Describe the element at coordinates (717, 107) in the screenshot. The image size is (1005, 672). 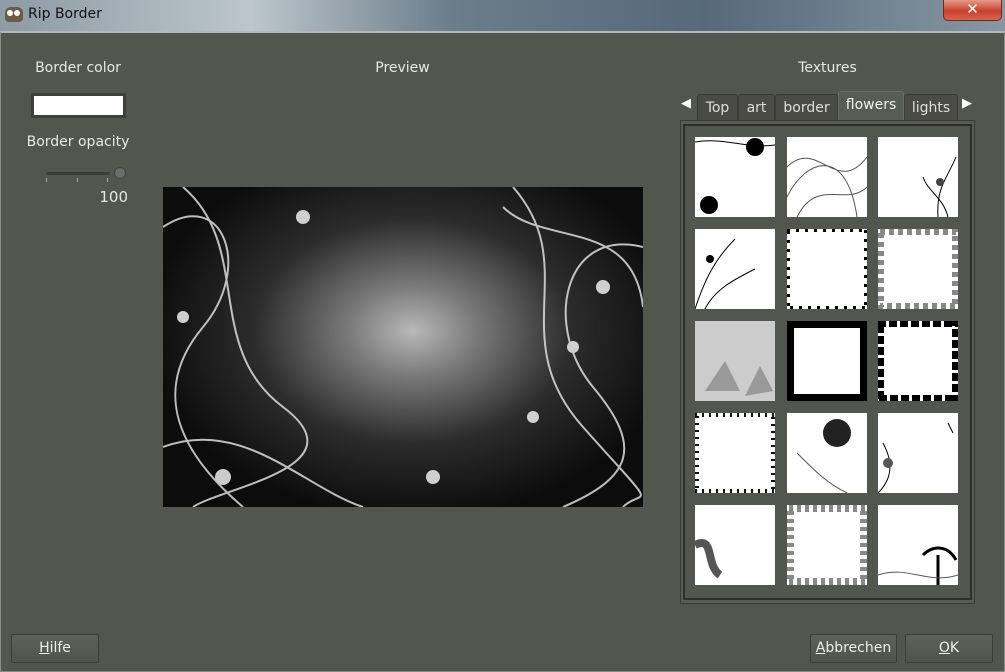
I see `tab-top: Top` at that location.